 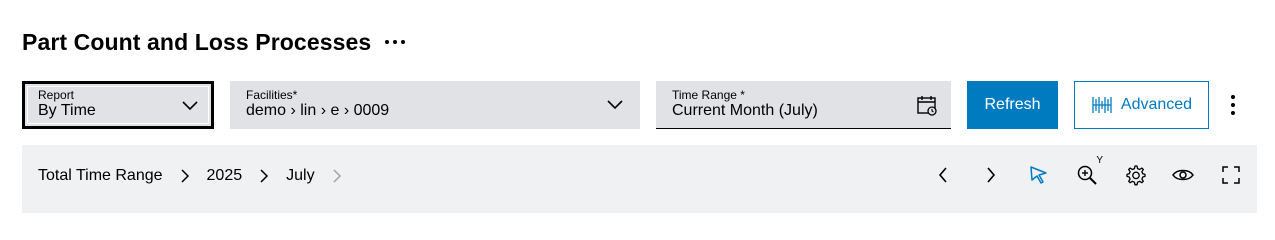 What do you see at coordinates (745, 110) in the screenshot?
I see `time-range-value: Current Month (July)` at bounding box center [745, 110].